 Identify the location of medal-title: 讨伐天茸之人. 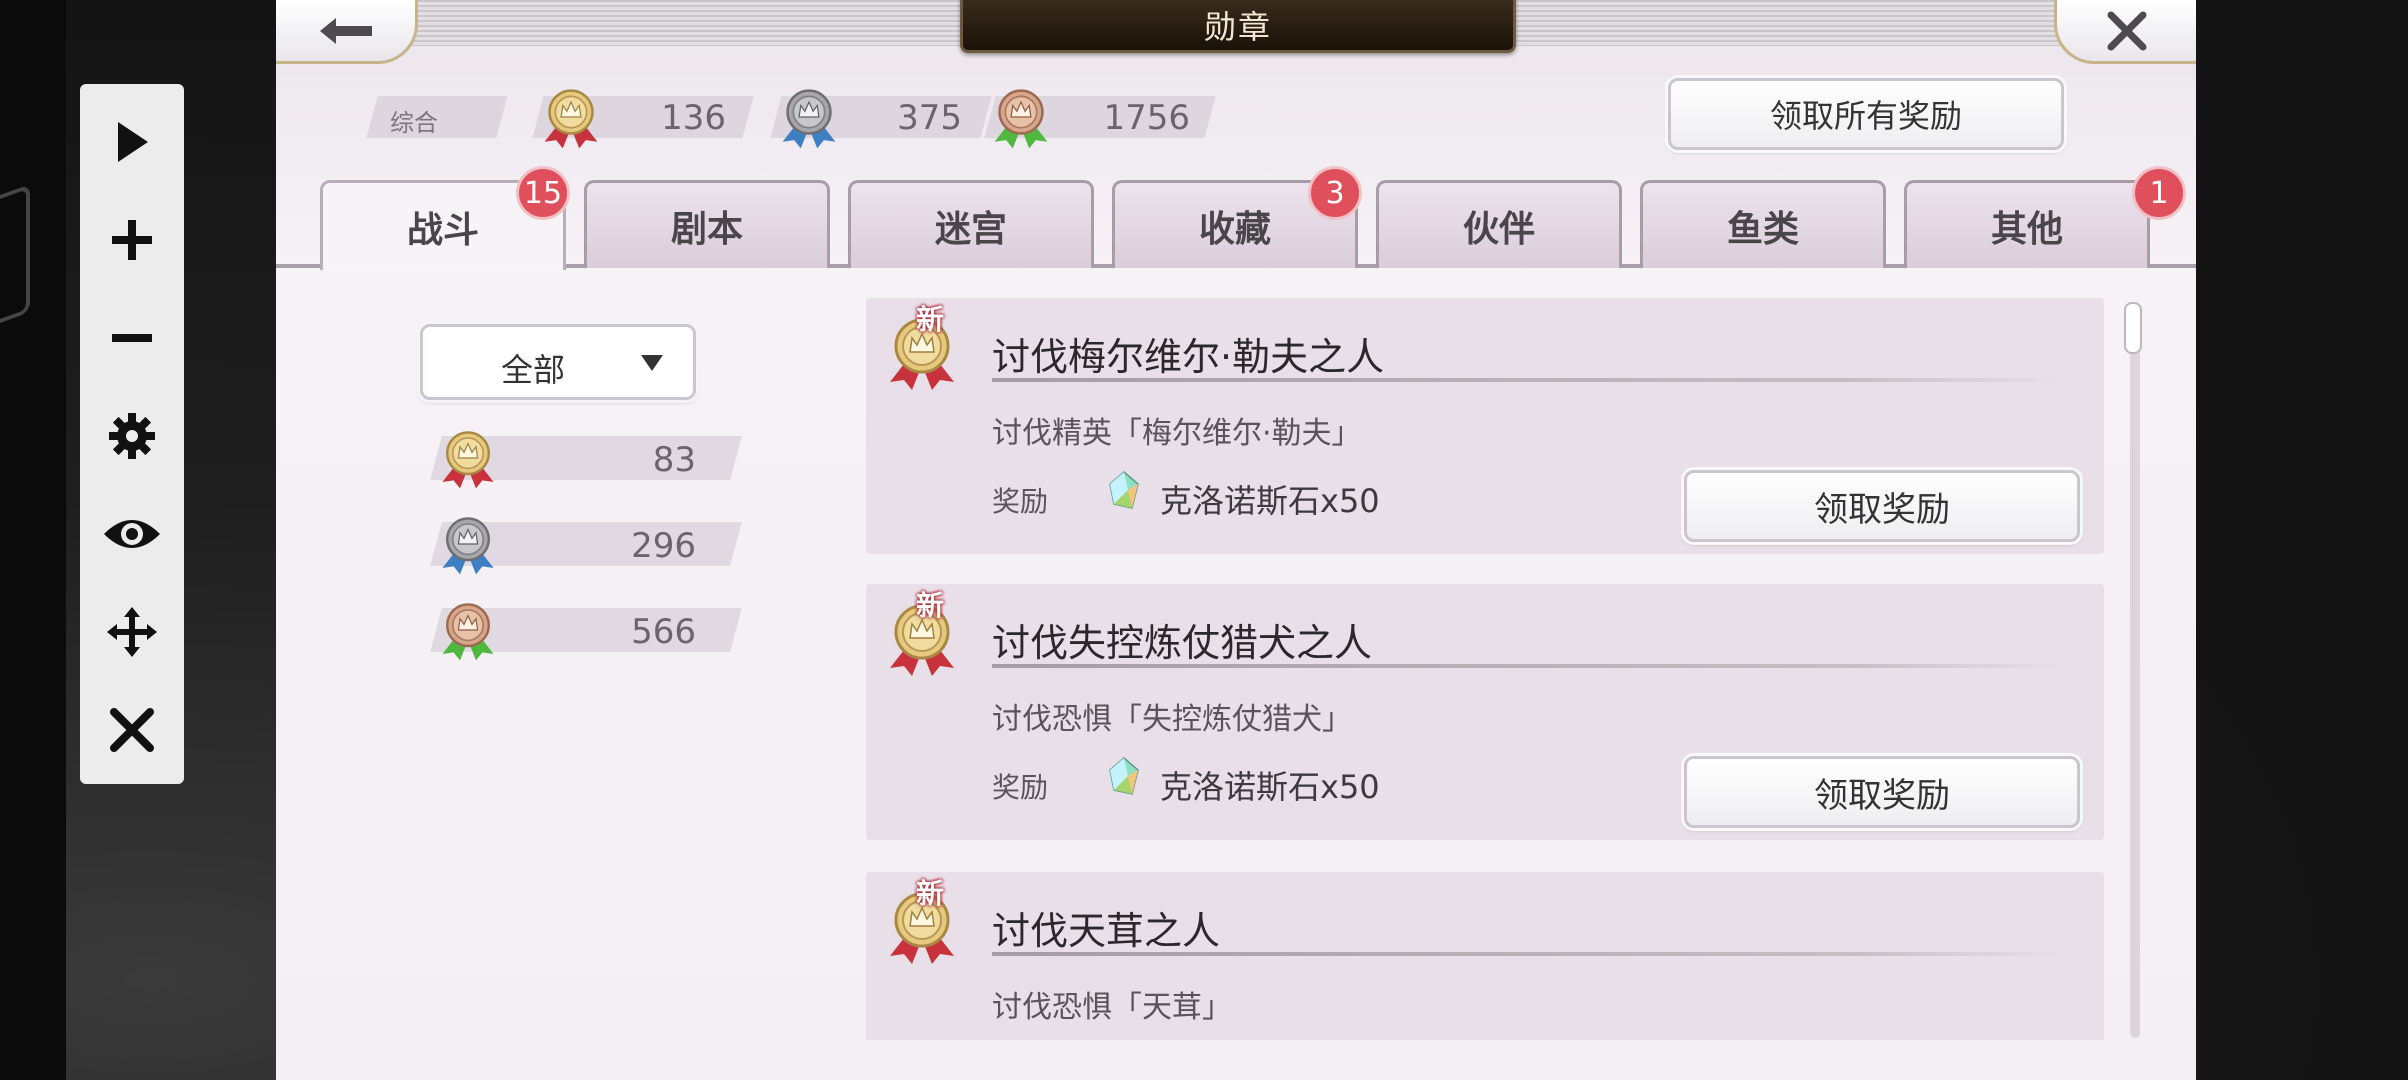
(1106, 931).